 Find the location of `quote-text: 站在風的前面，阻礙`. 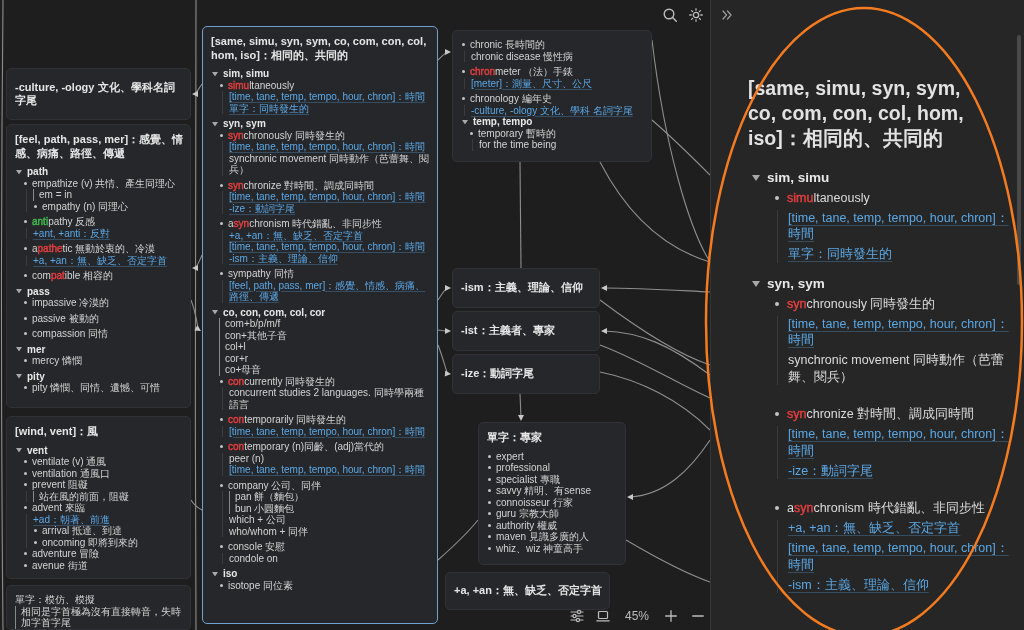

quote-text: 站在風的前面，阻礙 is located at coordinates (84, 496).